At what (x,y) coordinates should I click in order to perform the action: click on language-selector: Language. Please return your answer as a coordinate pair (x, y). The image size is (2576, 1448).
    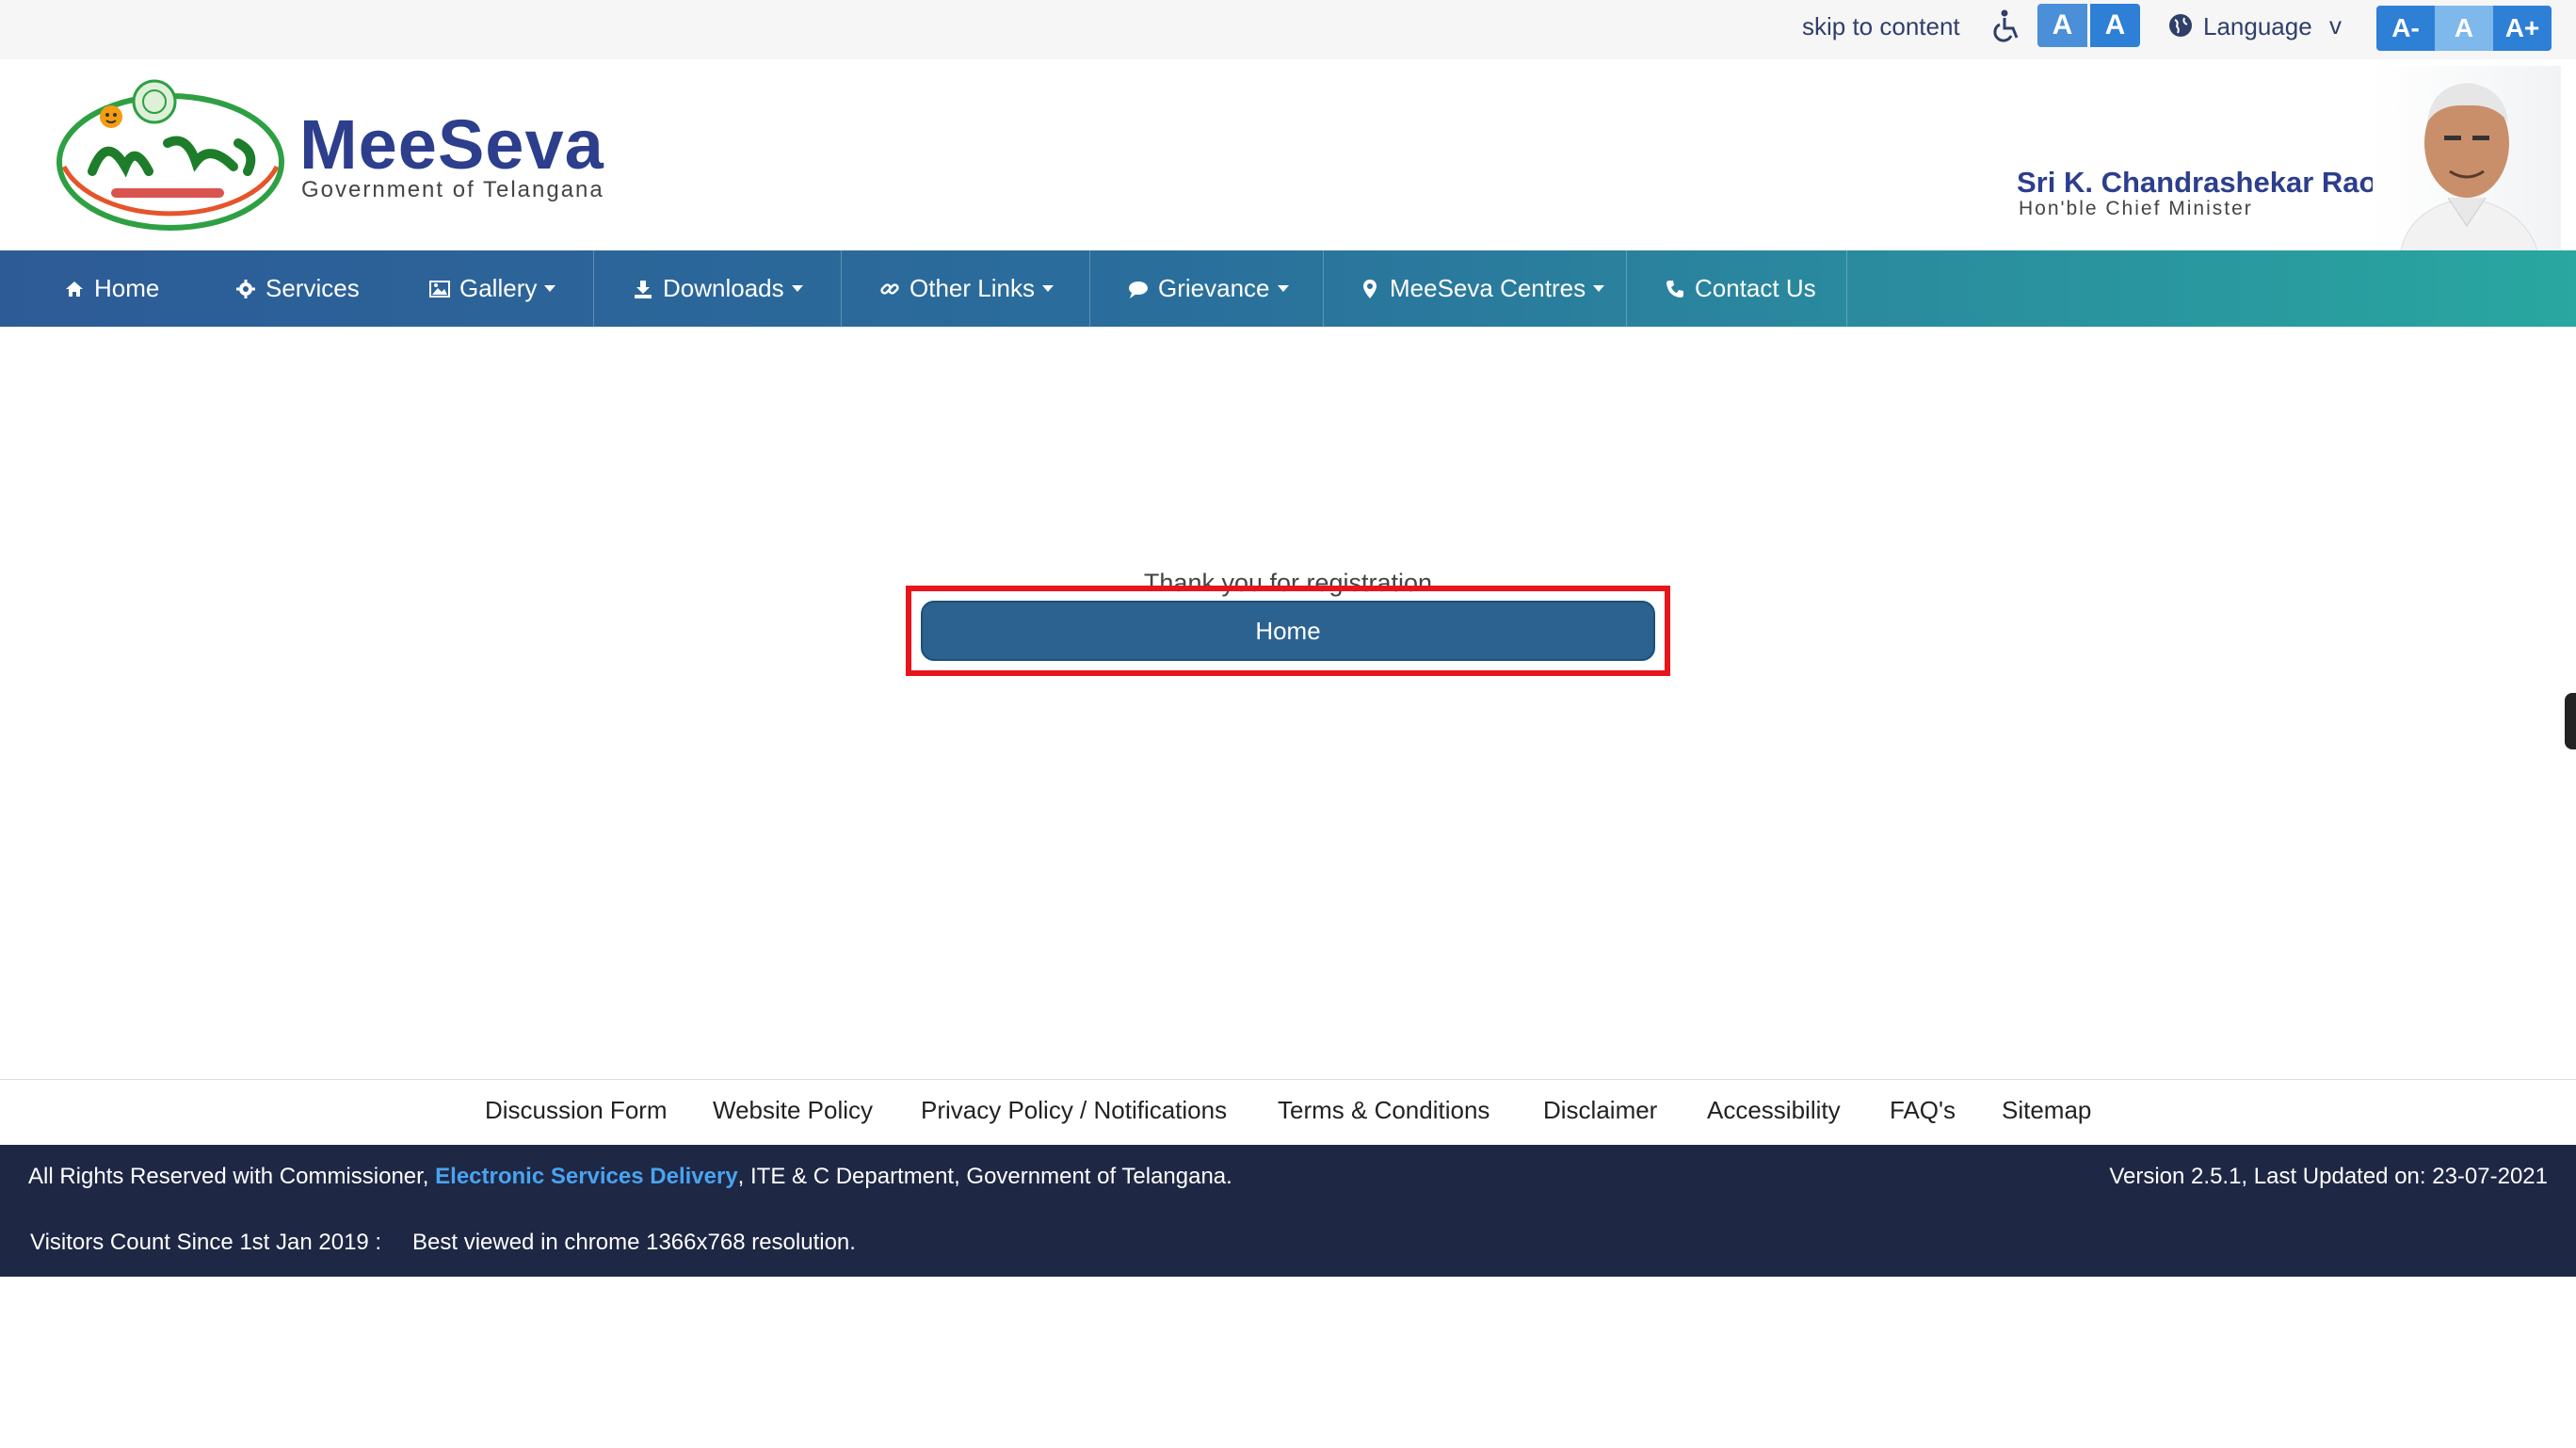
    Looking at the image, I should click on (2257, 26).